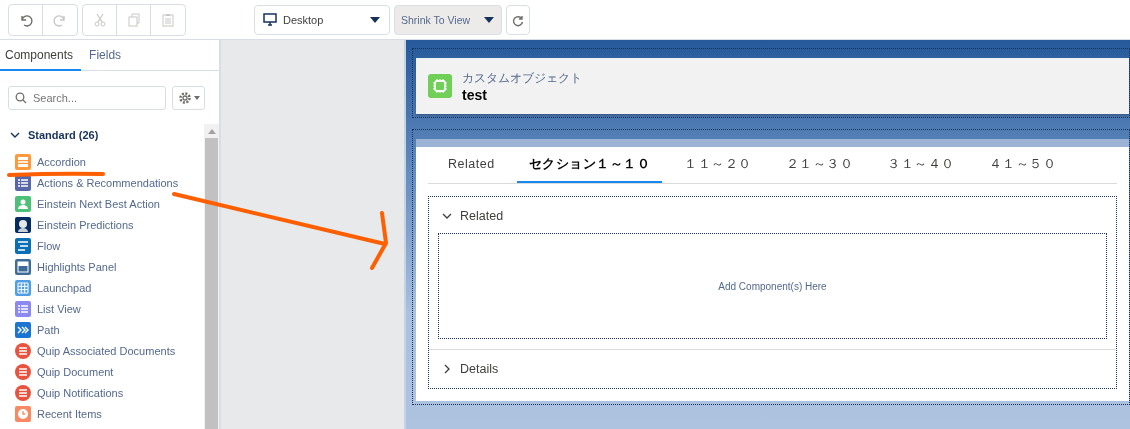 The height and width of the screenshot is (429, 1130). What do you see at coordinates (168, 19) in the screenshot?
I see `clipboard-icon` at bounding box center [168, 19].